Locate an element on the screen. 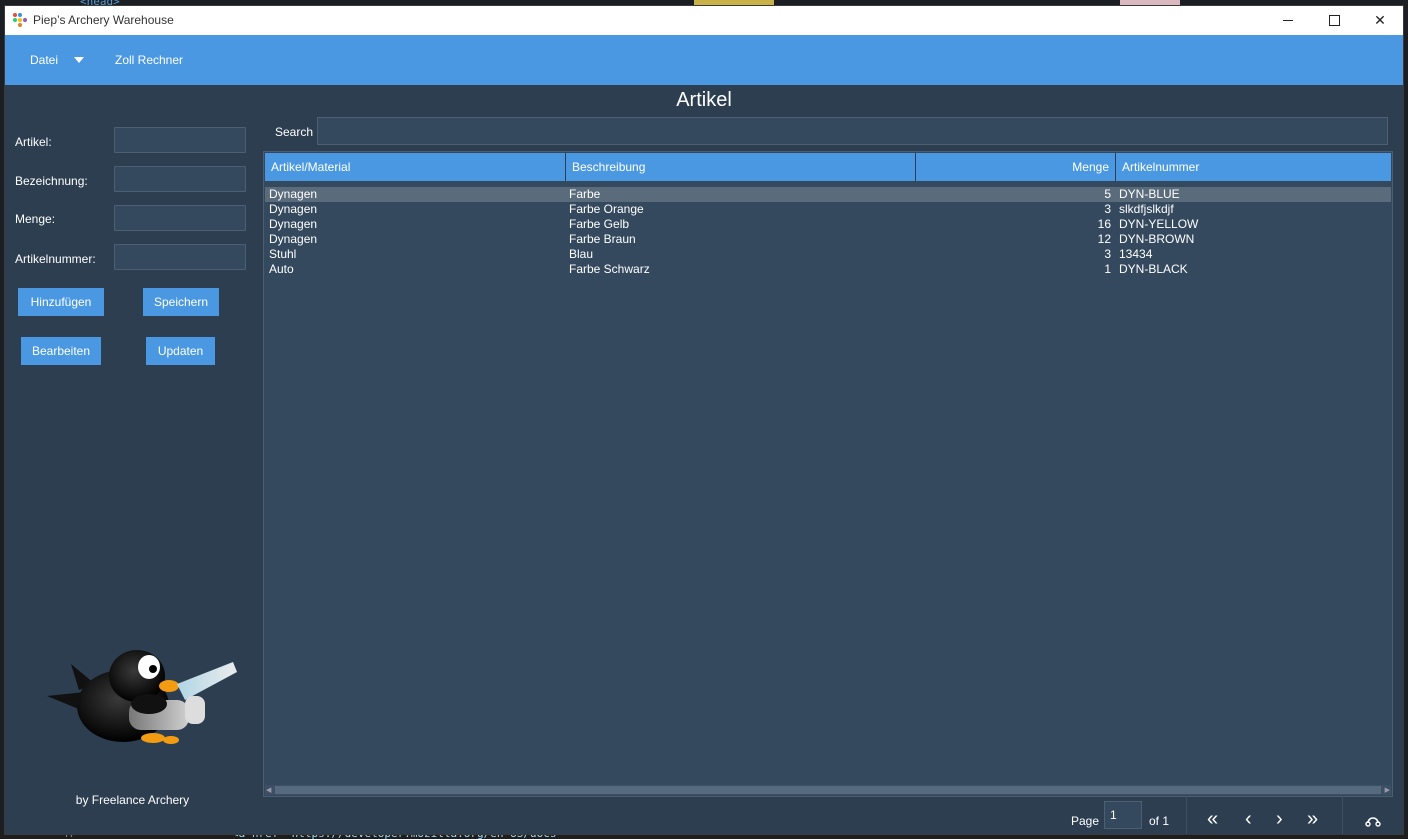  rotate-icon is located at coordinates (1373, 821).